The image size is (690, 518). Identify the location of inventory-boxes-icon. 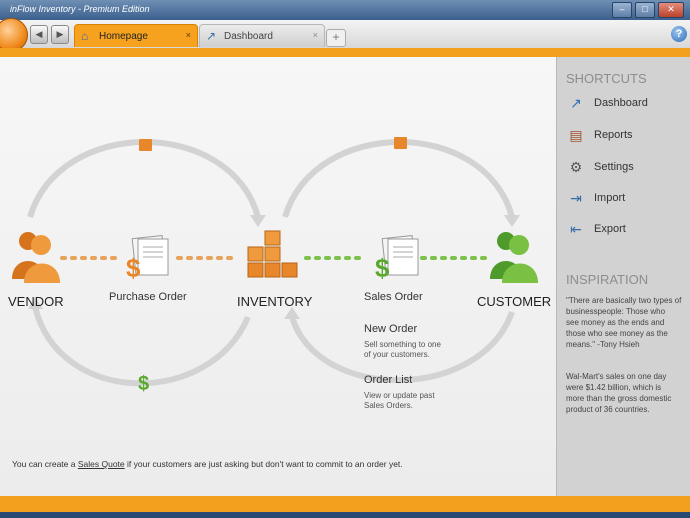
(272, 254).